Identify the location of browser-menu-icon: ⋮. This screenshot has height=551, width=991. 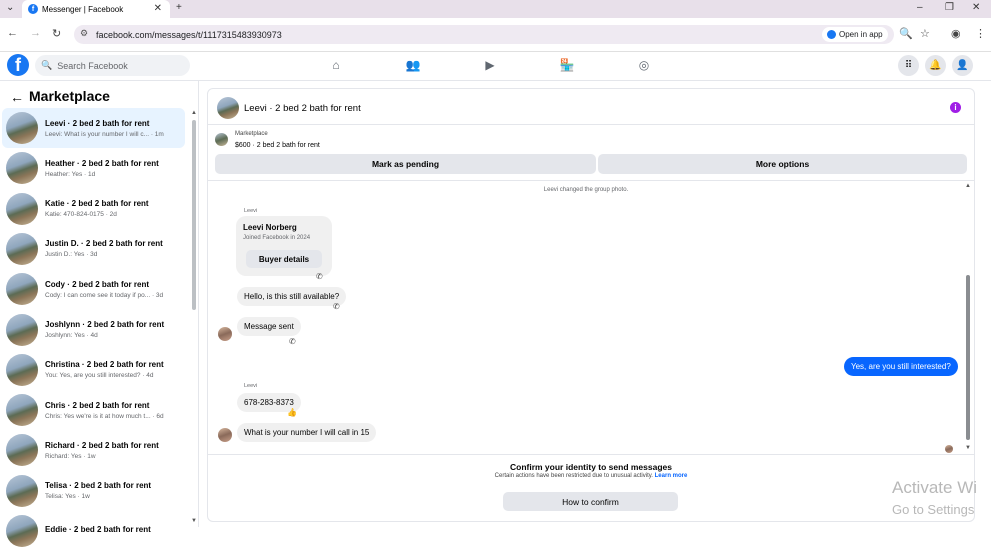
(980, 33).